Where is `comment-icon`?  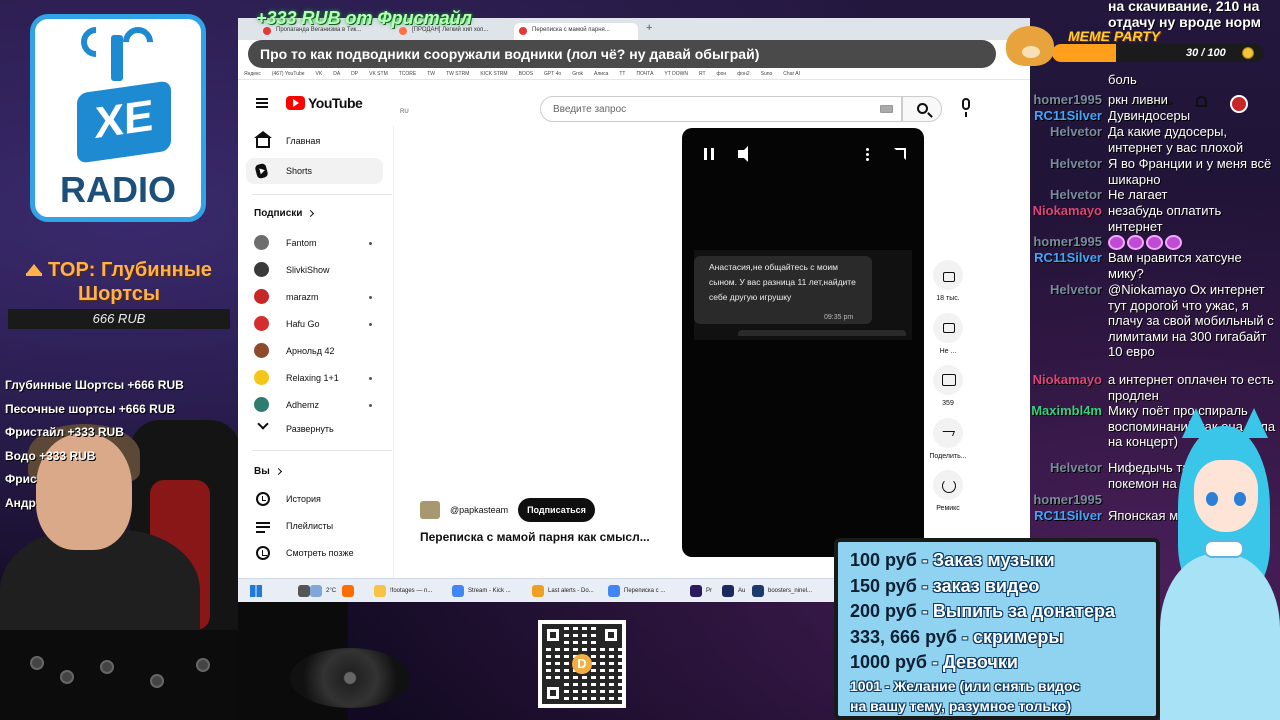 comment-icon is located at coordinates (948, 380).